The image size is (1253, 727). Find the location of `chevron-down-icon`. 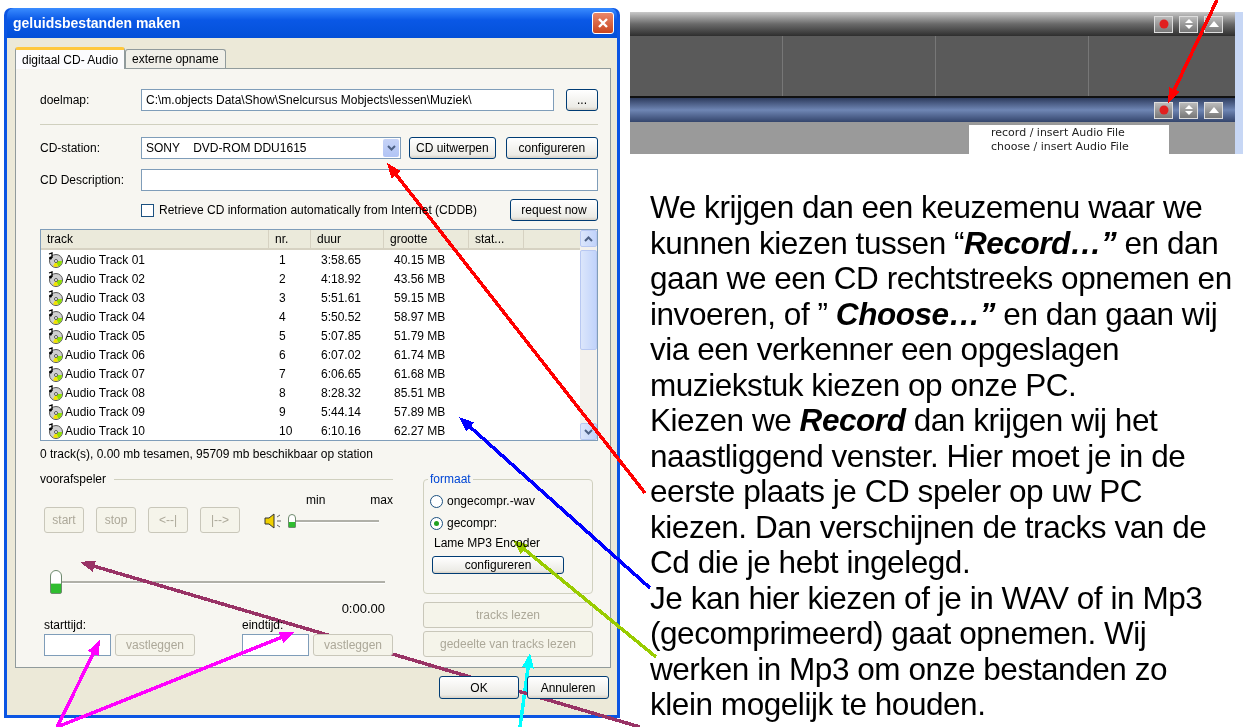

chevron-down-icon is located at coordinates (391, 148).